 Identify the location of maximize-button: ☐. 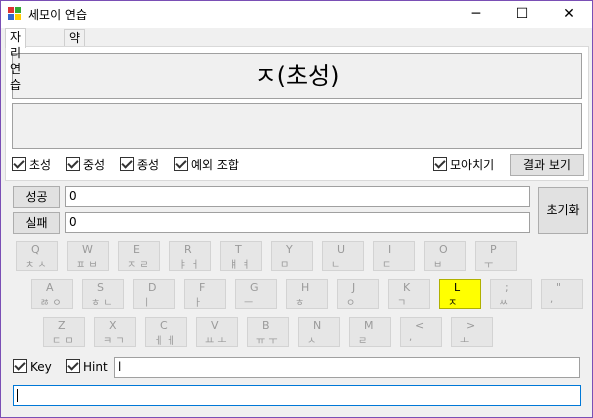
(522, 14).